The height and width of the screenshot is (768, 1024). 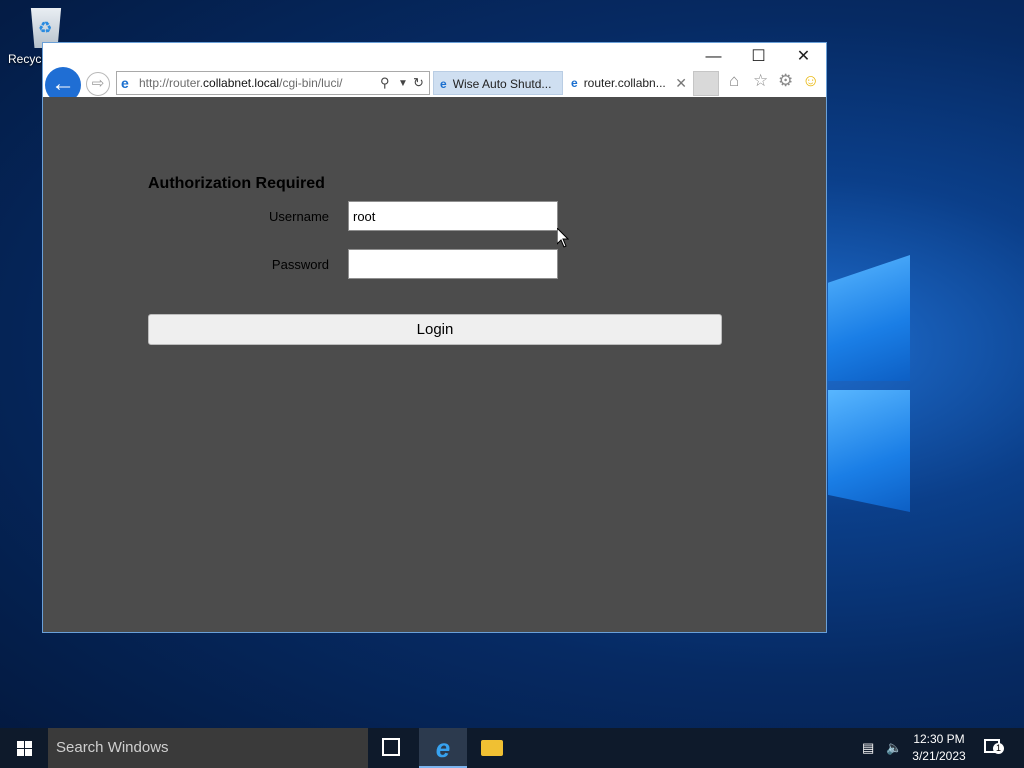 I want to click on username-input, so click(x=453, y=216).